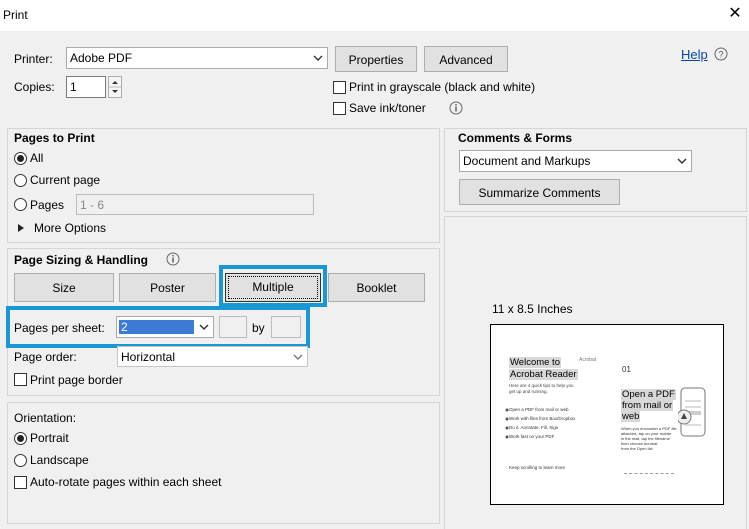  What do you see at coordinates (65, 180) in the screenshot?
I see `current-page-label: Current page` at bounding box center [65, 180].